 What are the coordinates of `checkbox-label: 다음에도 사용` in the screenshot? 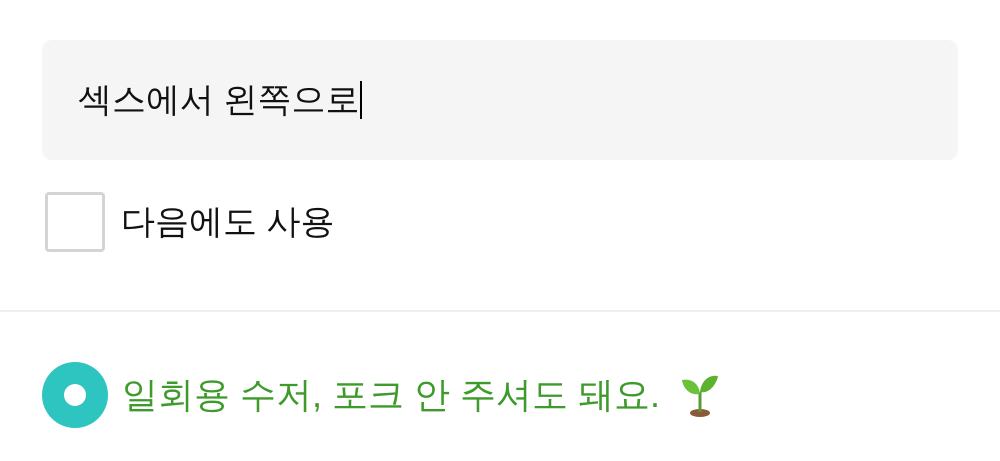 It's located at (227, 222).